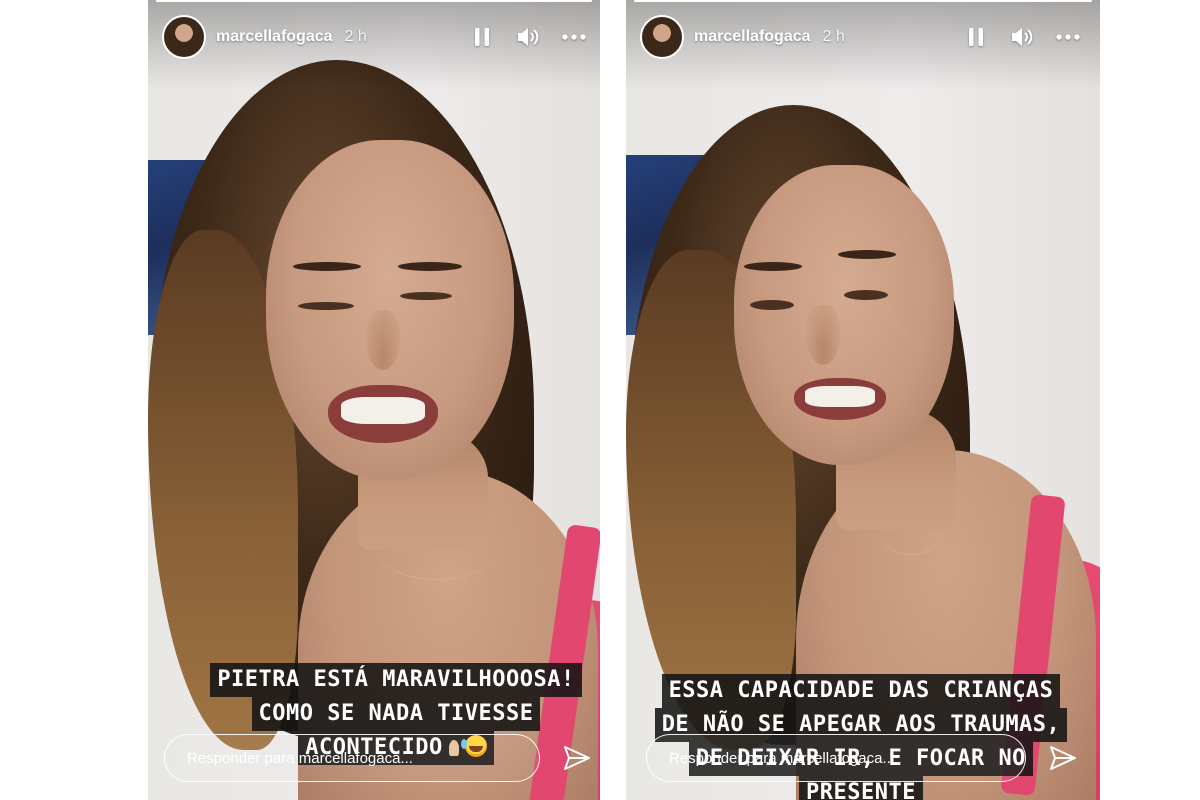  Describe the element at coordinates (396, 714) in the screenshot. I see `caption-line: COMO SE NADA TIVESSE` at that location.